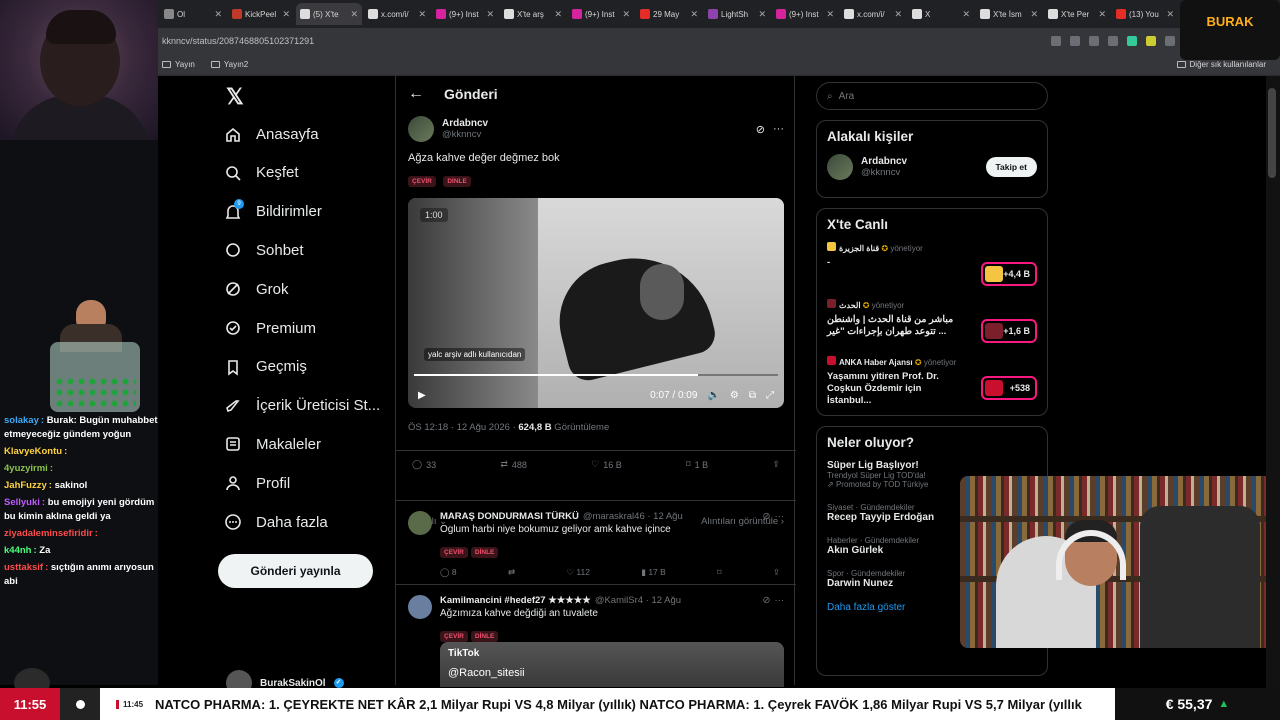  I want to click on share-icon: ⇪, so click(776, 572).